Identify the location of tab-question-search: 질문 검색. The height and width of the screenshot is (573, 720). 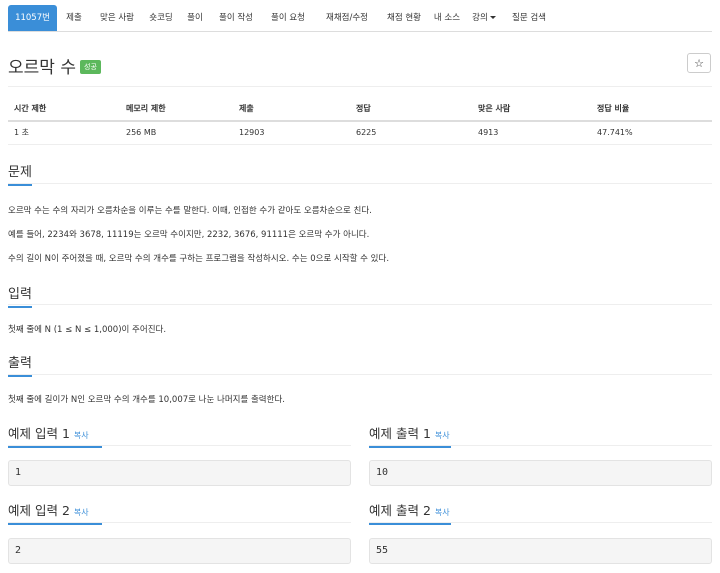
(529, 18).